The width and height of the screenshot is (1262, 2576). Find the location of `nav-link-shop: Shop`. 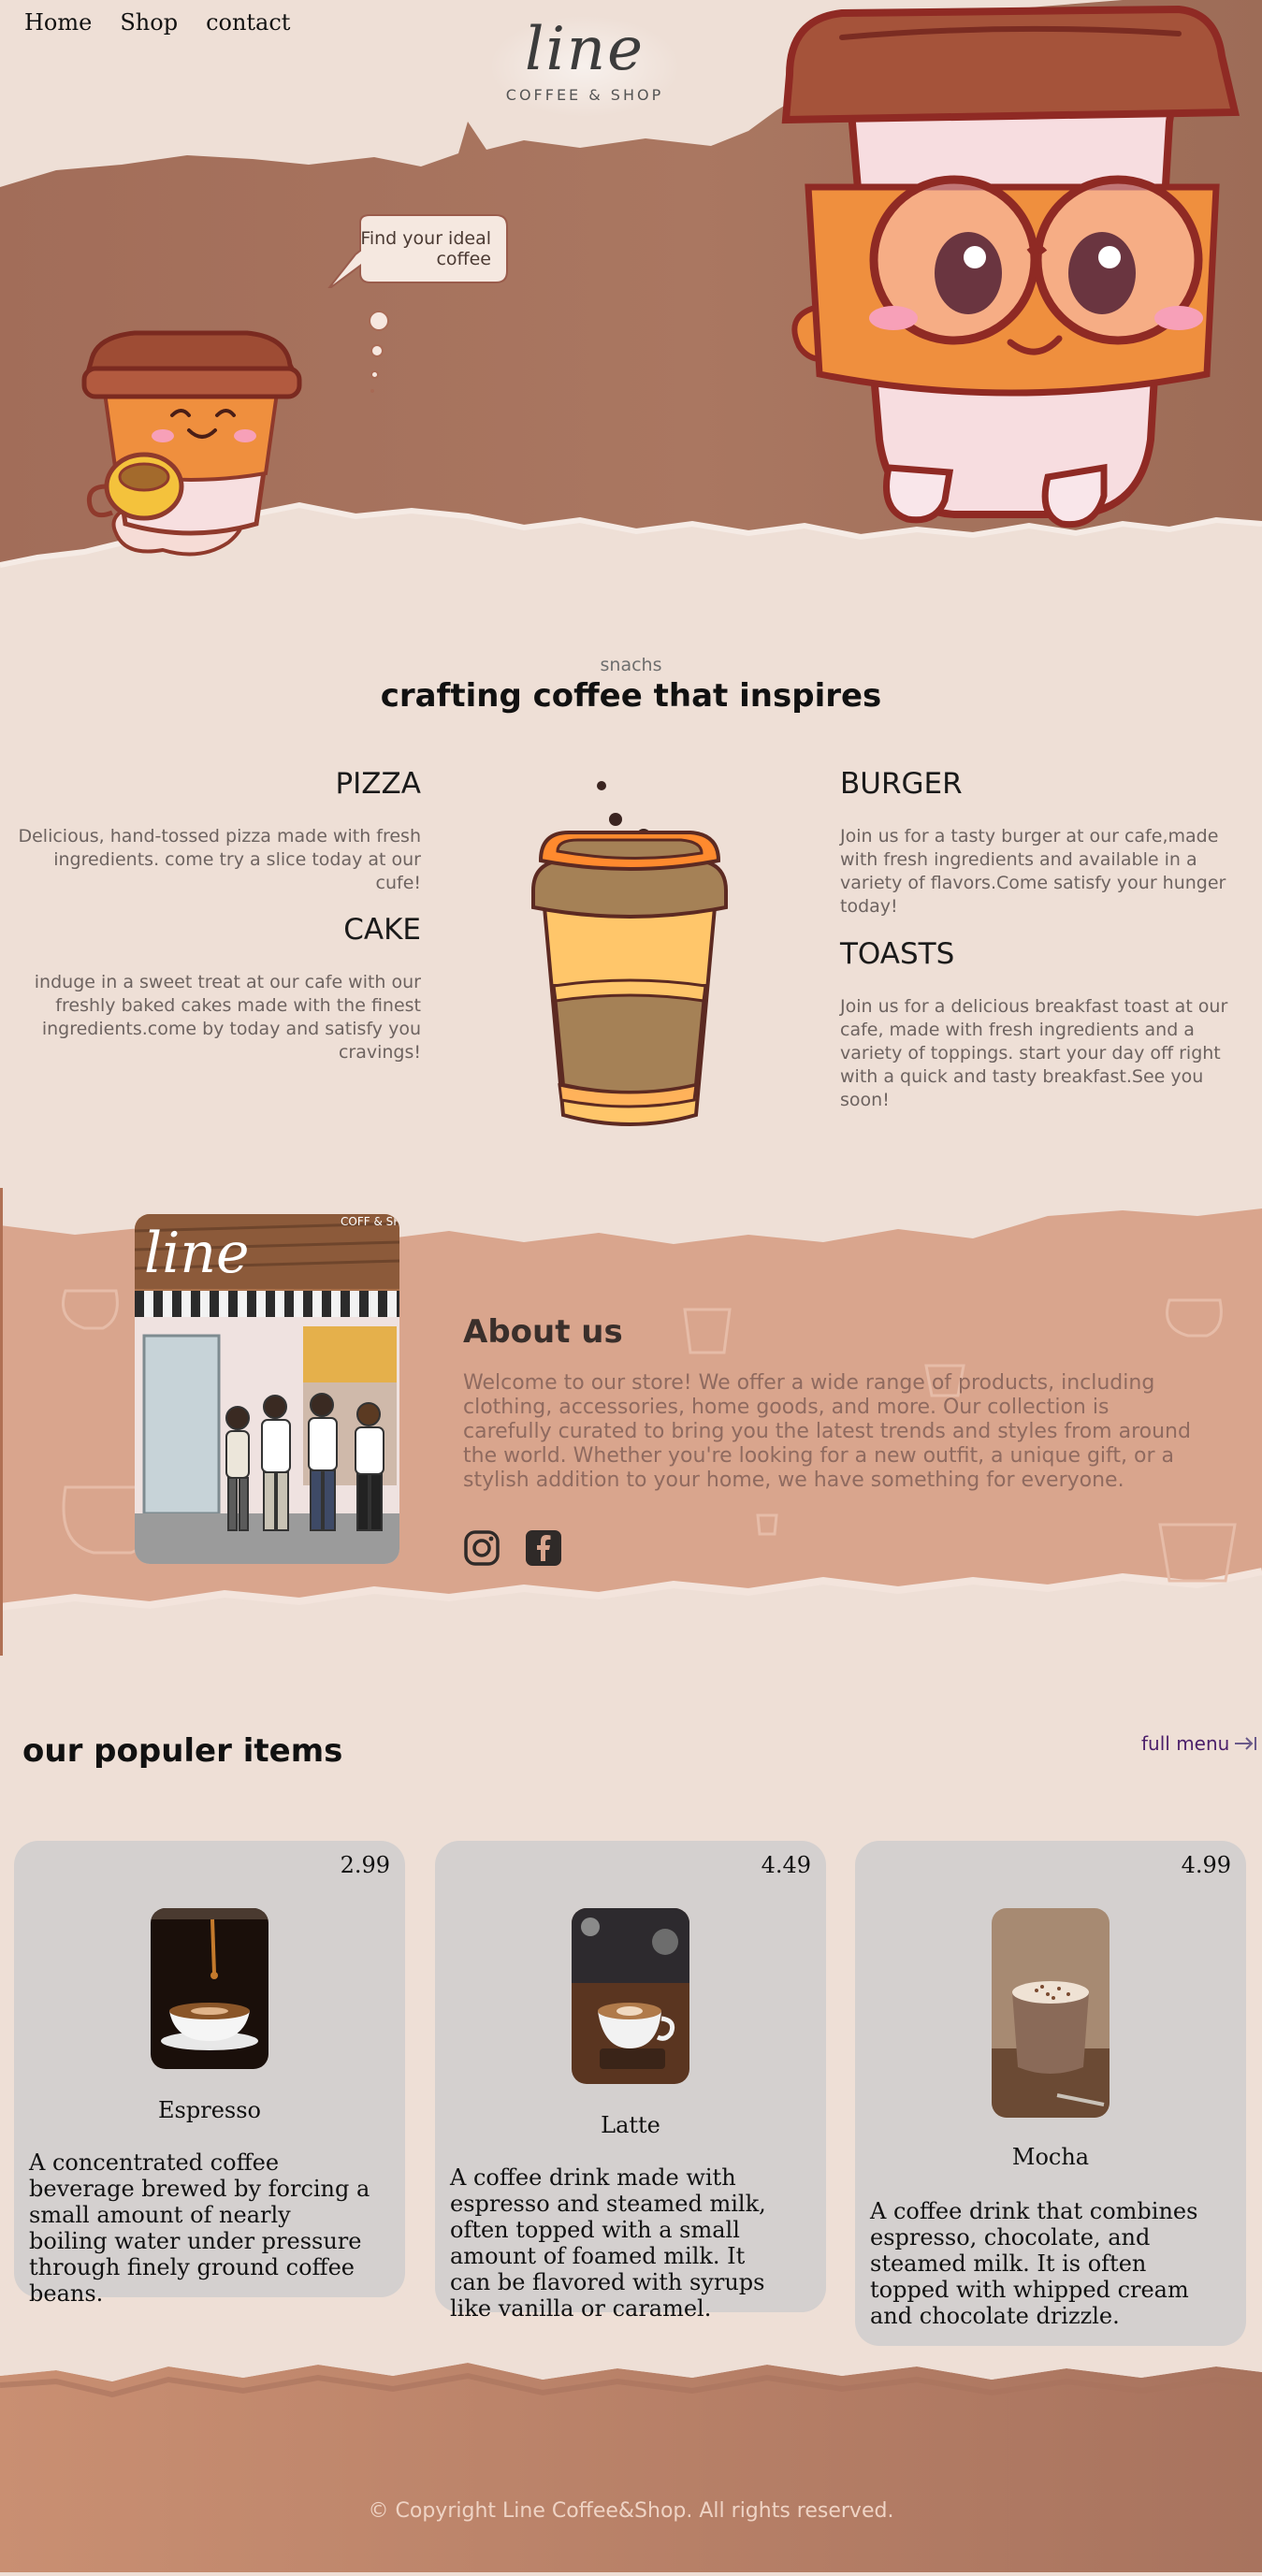

nav-link-shop: Shop is located at coordinates (149, 23).